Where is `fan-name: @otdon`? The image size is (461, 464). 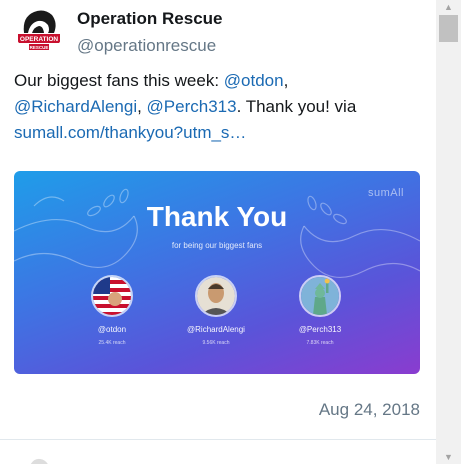 fan-name: @otdon is located at coordinates (112, 329).